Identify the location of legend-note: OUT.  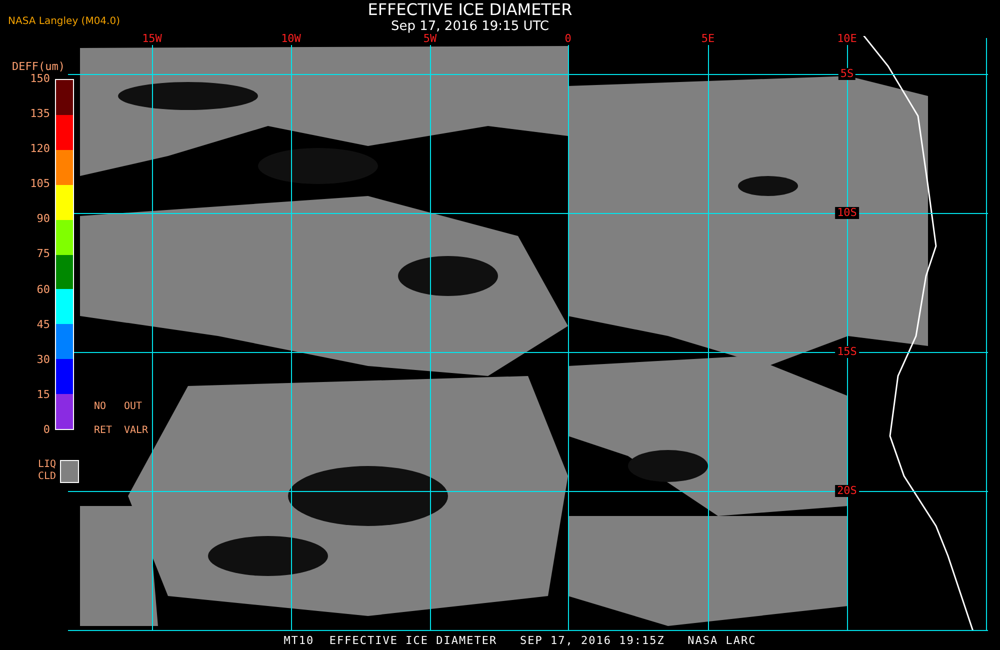
(134, 407).